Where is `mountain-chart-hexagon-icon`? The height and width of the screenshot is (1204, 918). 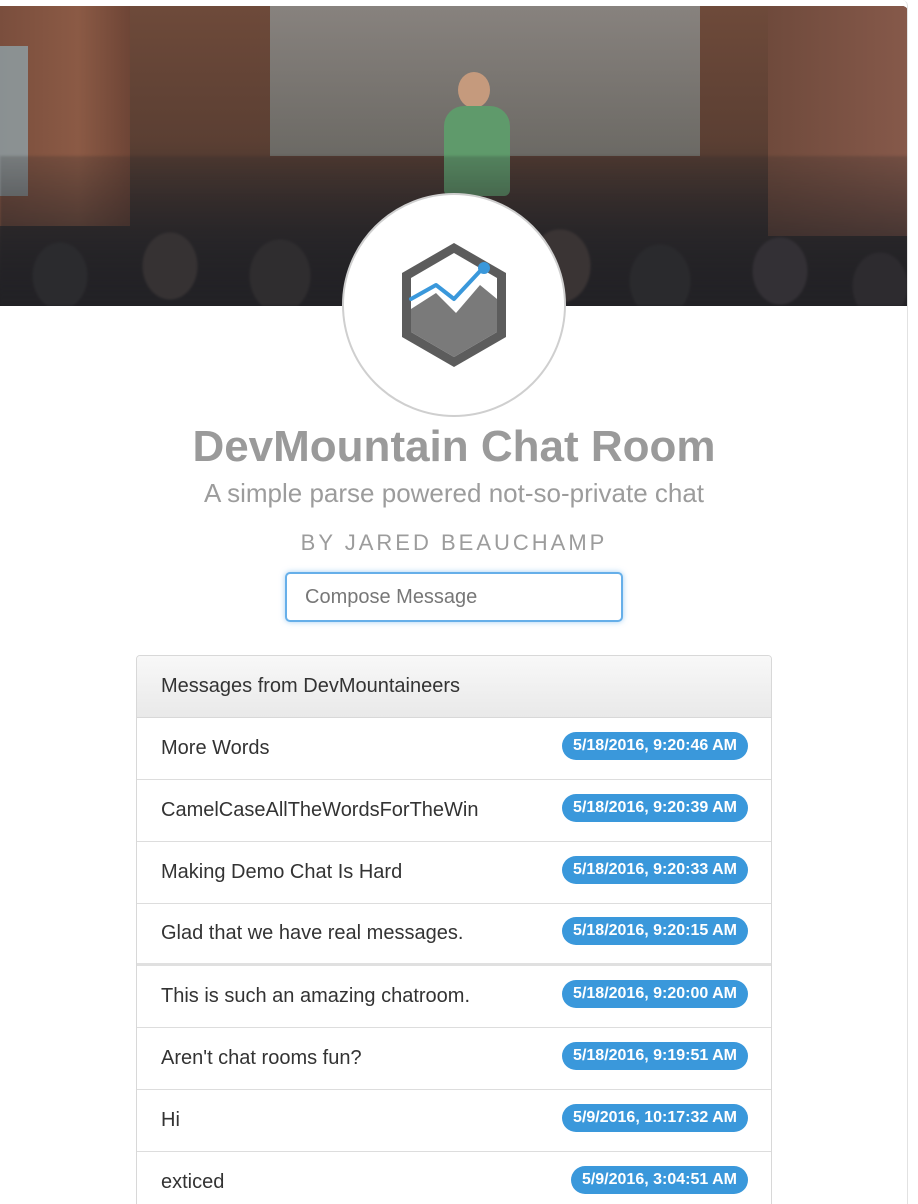
mountain-chart-hexagon-icon is located at coordinates (454, 305).